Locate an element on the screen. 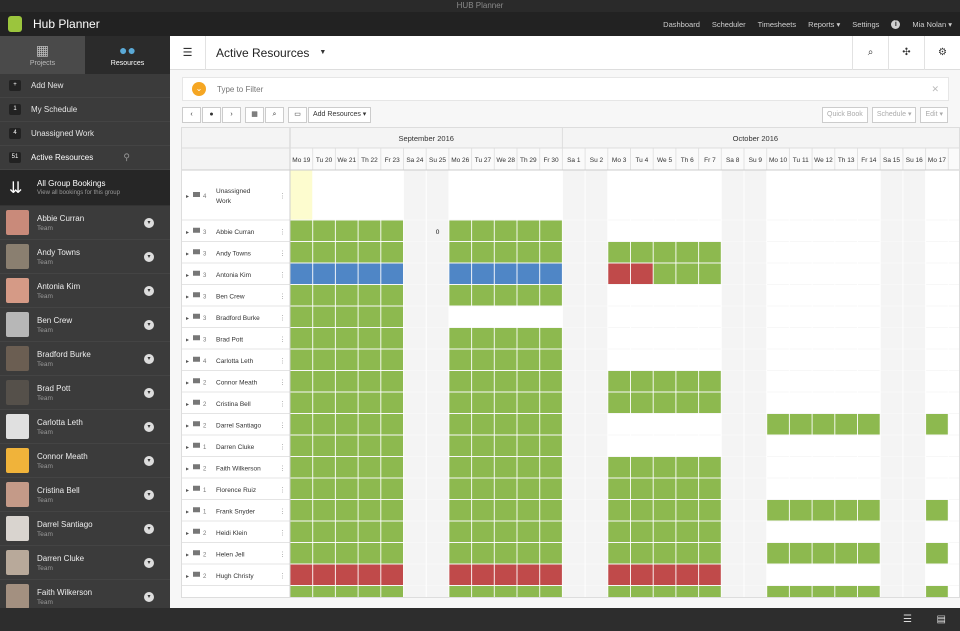 Image resolution: width=960 pixels, height=631 pixels. nav-reports: Reports ▾ is located at coordinates (824, 24).